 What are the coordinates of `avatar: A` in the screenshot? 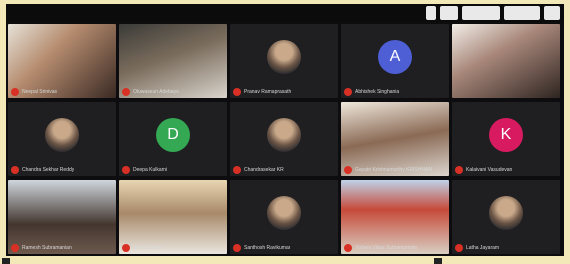 It's located at (395, 57).